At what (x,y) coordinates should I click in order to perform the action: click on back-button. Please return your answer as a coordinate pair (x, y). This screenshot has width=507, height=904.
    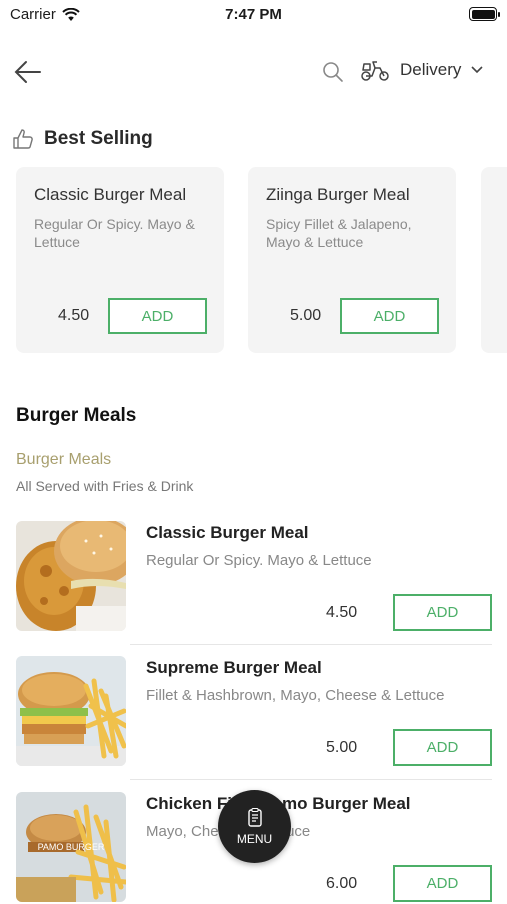
    Looking at the image, I should click on (28, 72).